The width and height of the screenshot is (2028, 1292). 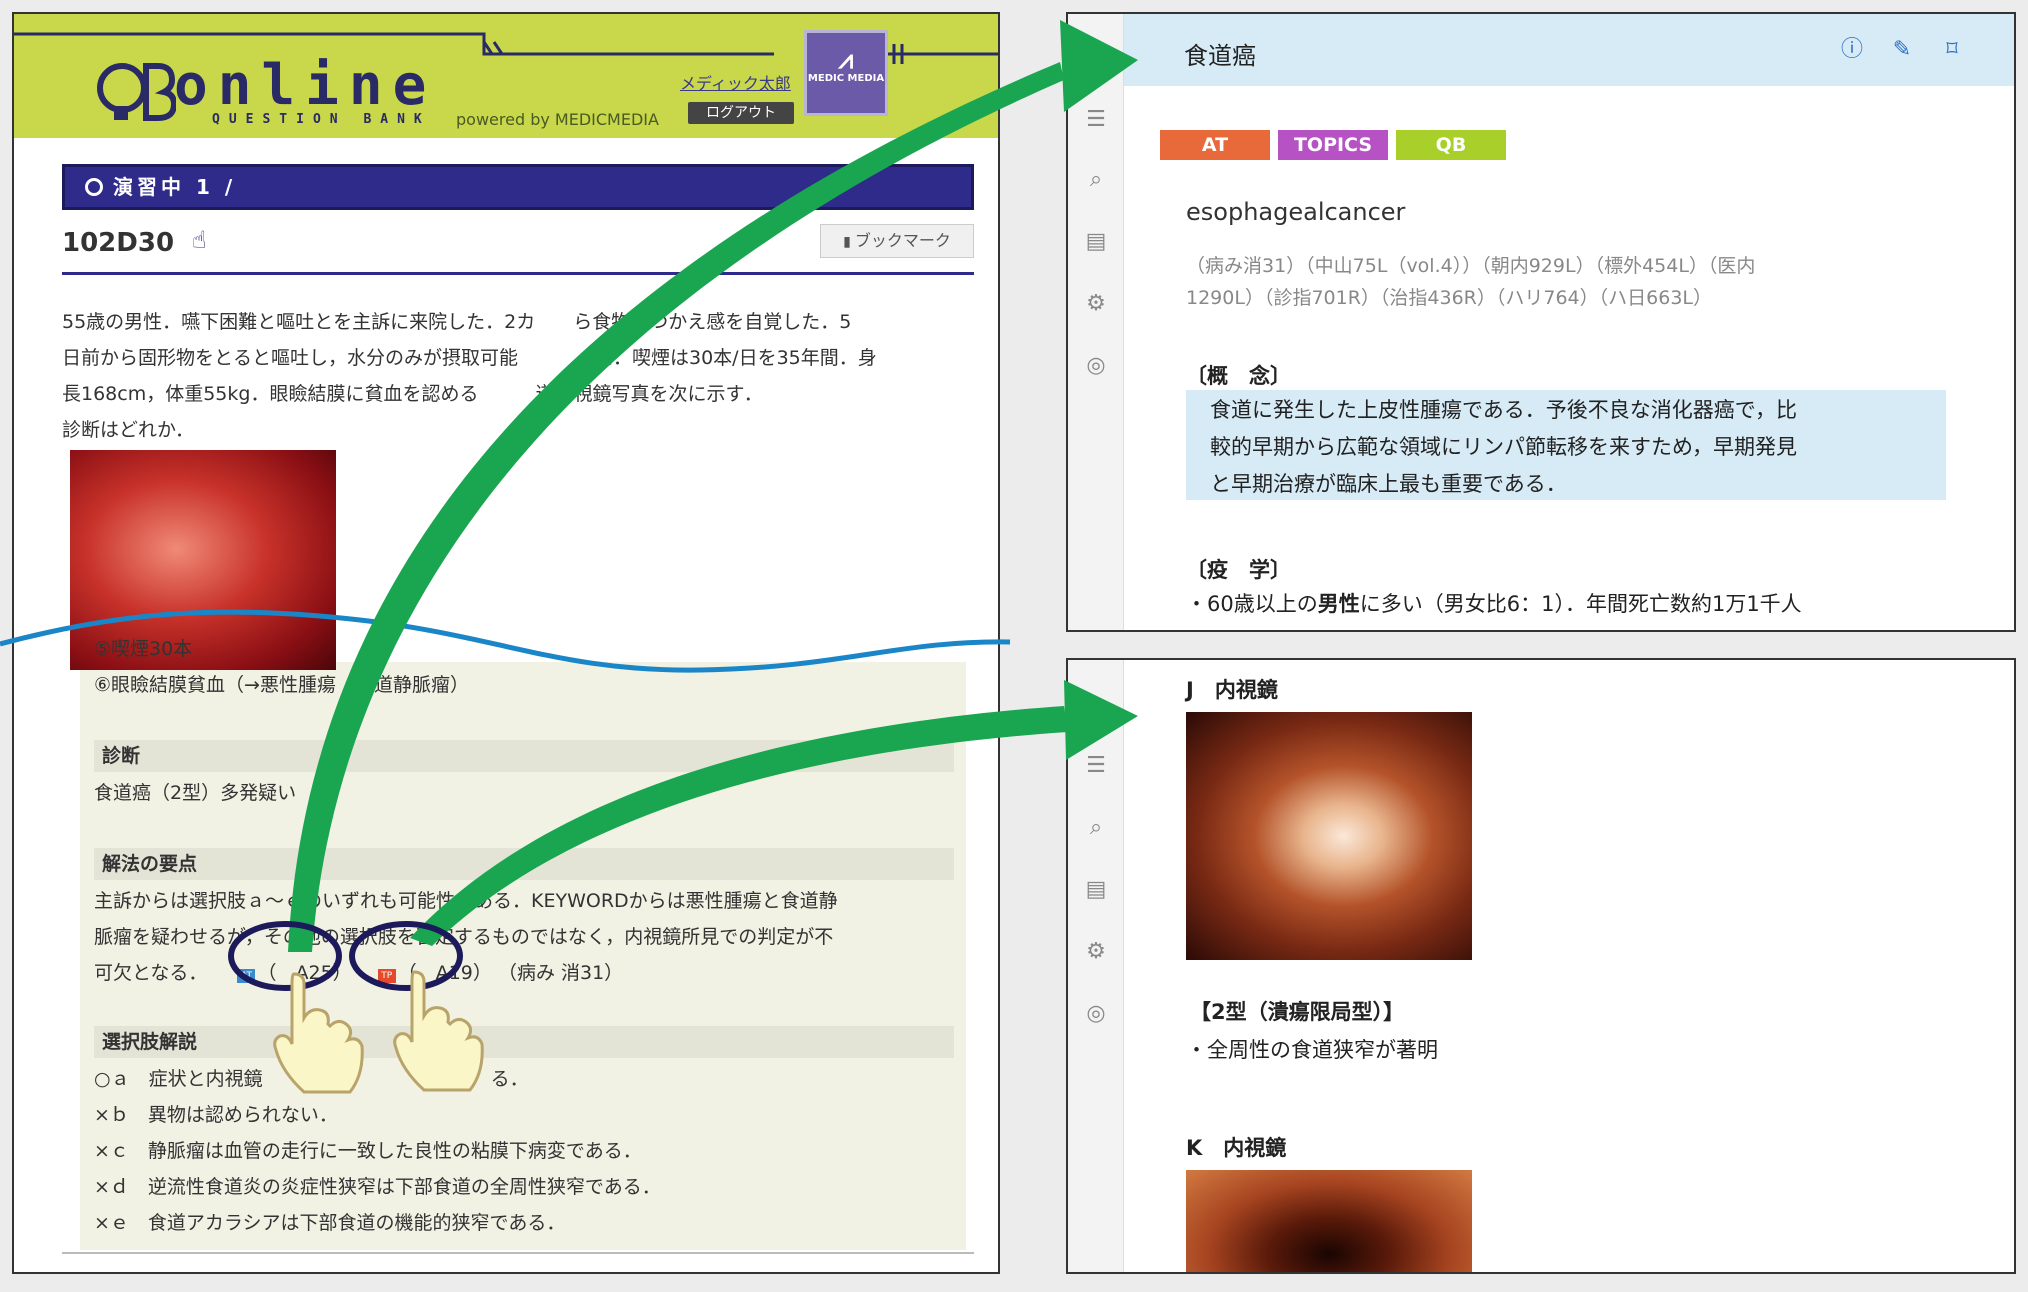 What do you see at coordinates (1569, 50) in the screenshot?
I see `article-header: 食道癌 ⓘ ✎ ⌑` at bounding box center [1569, 50].